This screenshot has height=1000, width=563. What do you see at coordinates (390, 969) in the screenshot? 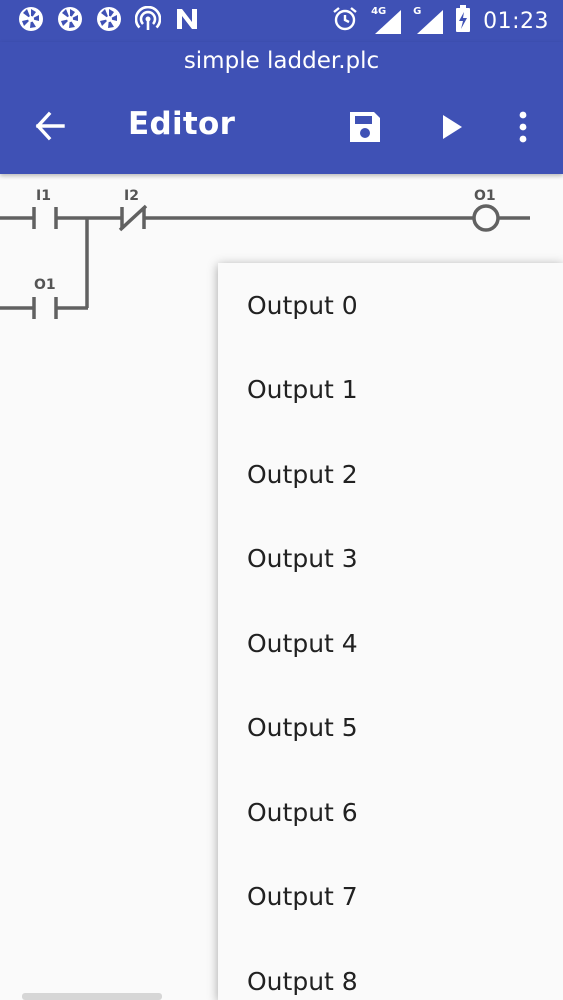
I see `menu-item-output-8: Output 8` at bounding box center [390, 969].